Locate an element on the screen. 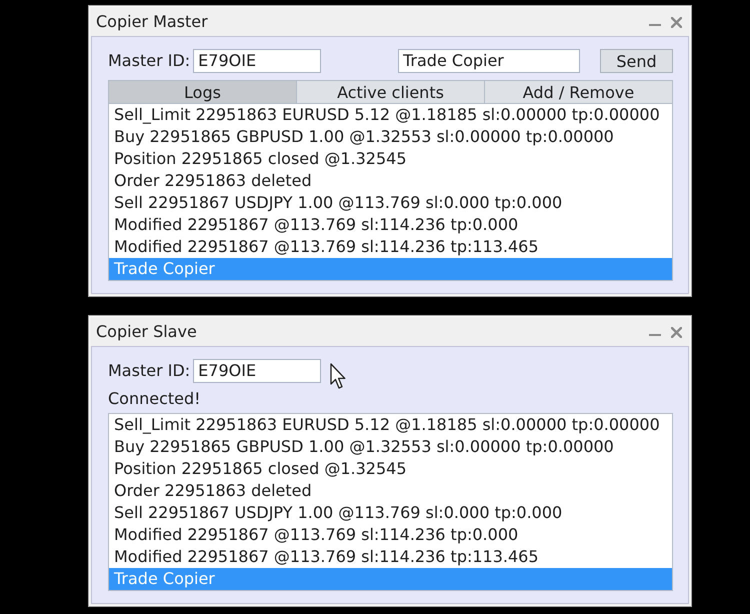  status-text: Connected! is located at coordinates (154, 399).